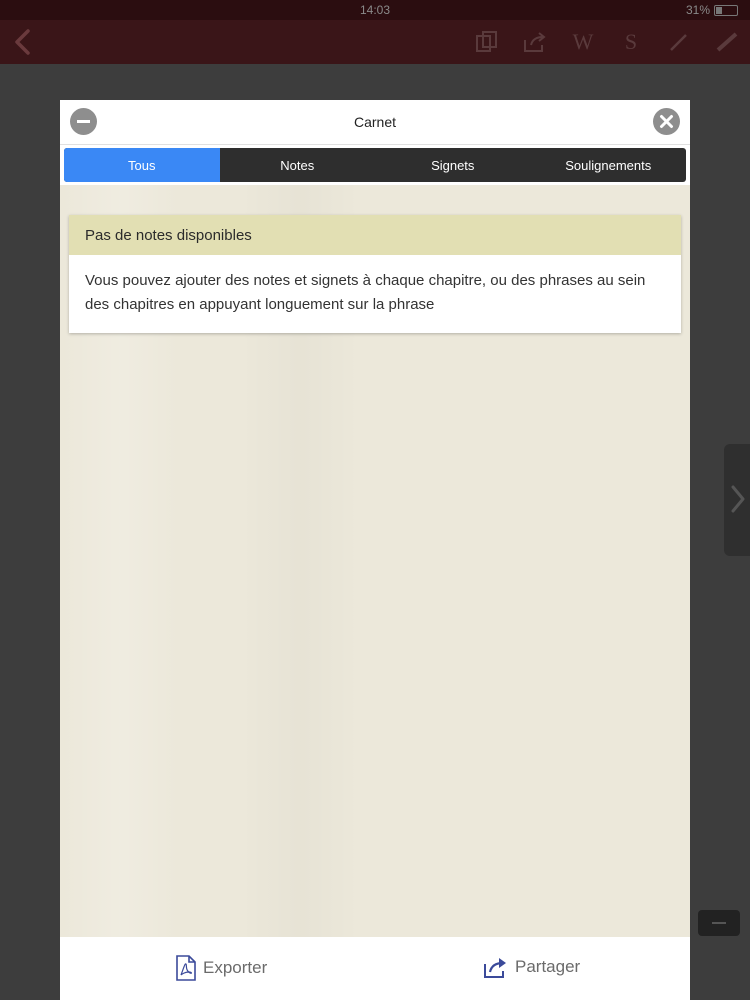  I want to click on share-button: Partager, so click(531, 967).